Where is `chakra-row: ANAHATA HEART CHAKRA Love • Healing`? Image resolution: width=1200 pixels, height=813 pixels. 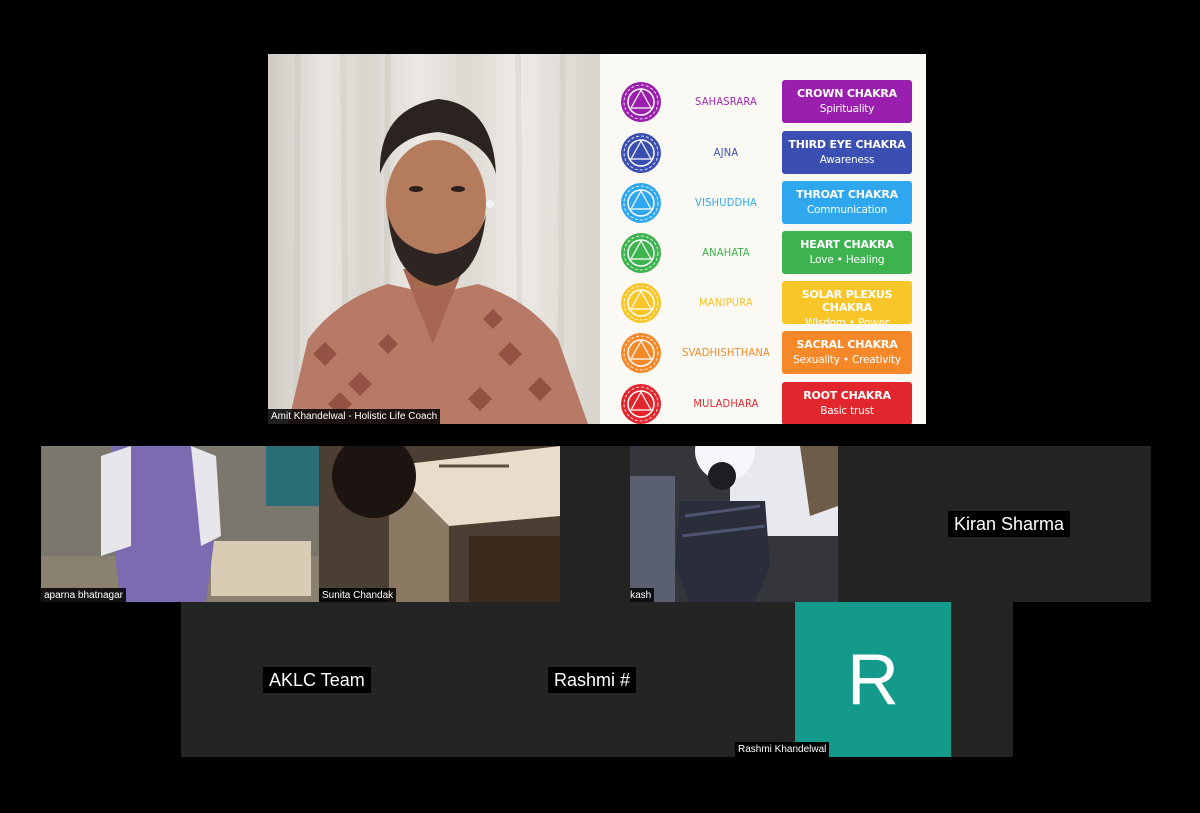 chakra-row: ANAHATA HEART CHAKRA Love • Healing is located at coordinates (763, 253).